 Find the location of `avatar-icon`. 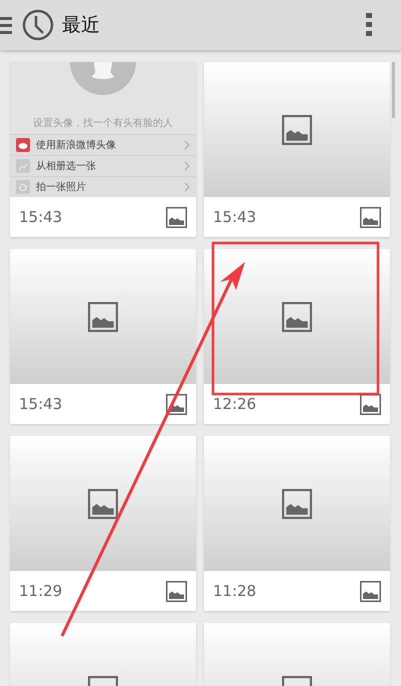

avatar-icon is located at coordinates (103, 80).